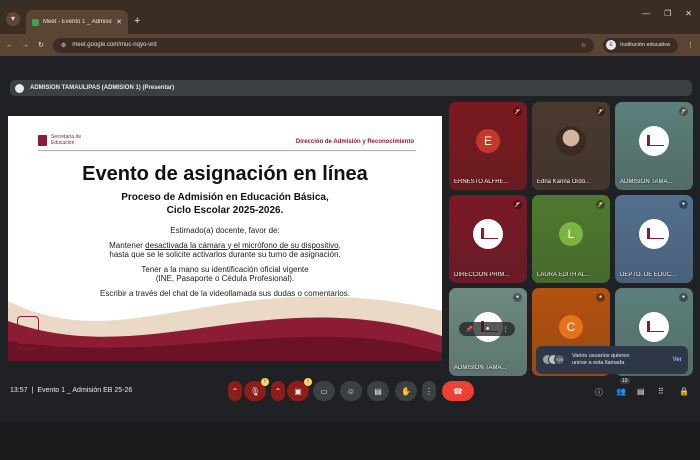 The image size is (700, 460). What do you see at coordinates (661, 391) in the screenshot?
I see `activities-icon: ⠿` at bounding box center [661, 391].